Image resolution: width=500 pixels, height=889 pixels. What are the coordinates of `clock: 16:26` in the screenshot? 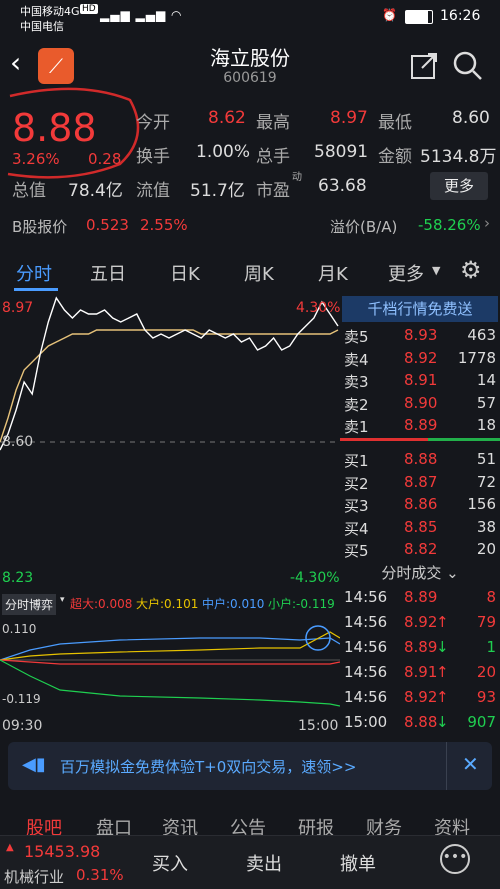 It's located at (460, 16).